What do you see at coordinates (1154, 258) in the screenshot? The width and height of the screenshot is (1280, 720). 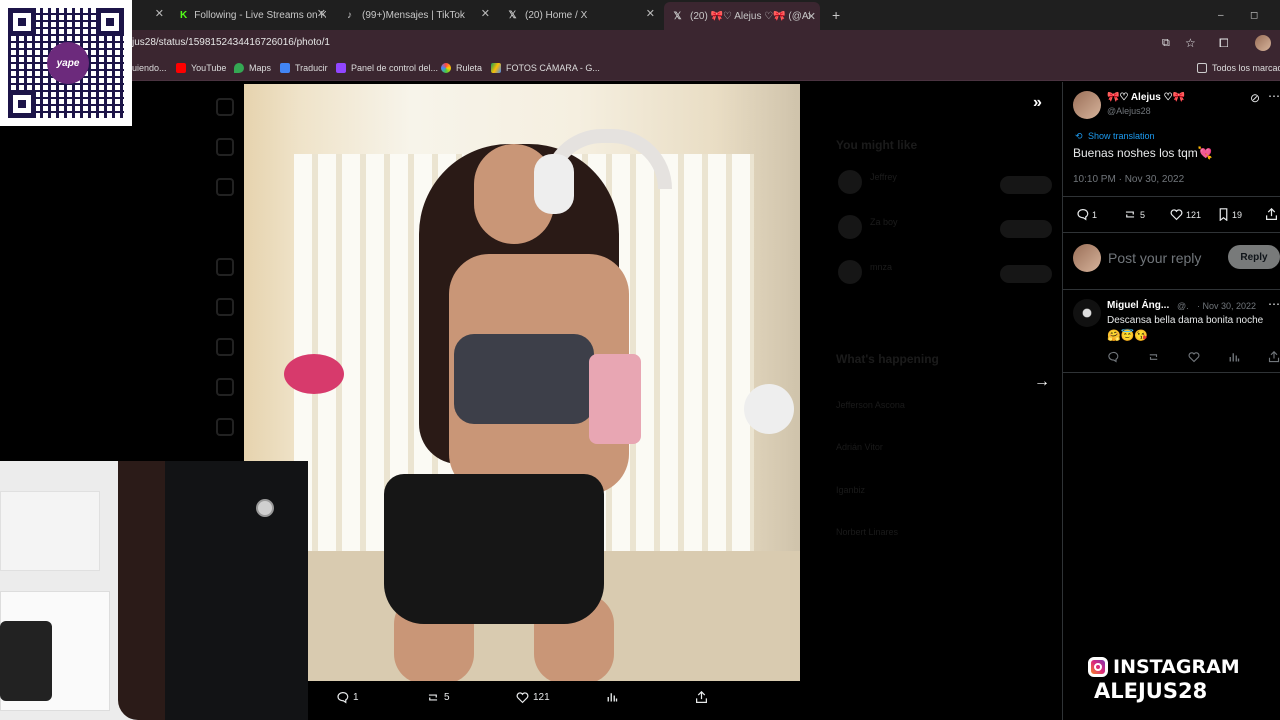 I see `reply-input: Post your reply` at bounding box center [1154, 258].